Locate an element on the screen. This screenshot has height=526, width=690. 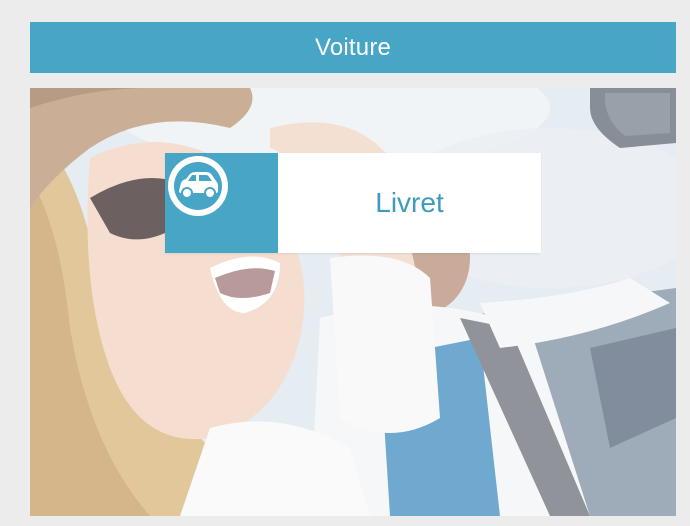
car-icon is located at coordinates (198, 186).